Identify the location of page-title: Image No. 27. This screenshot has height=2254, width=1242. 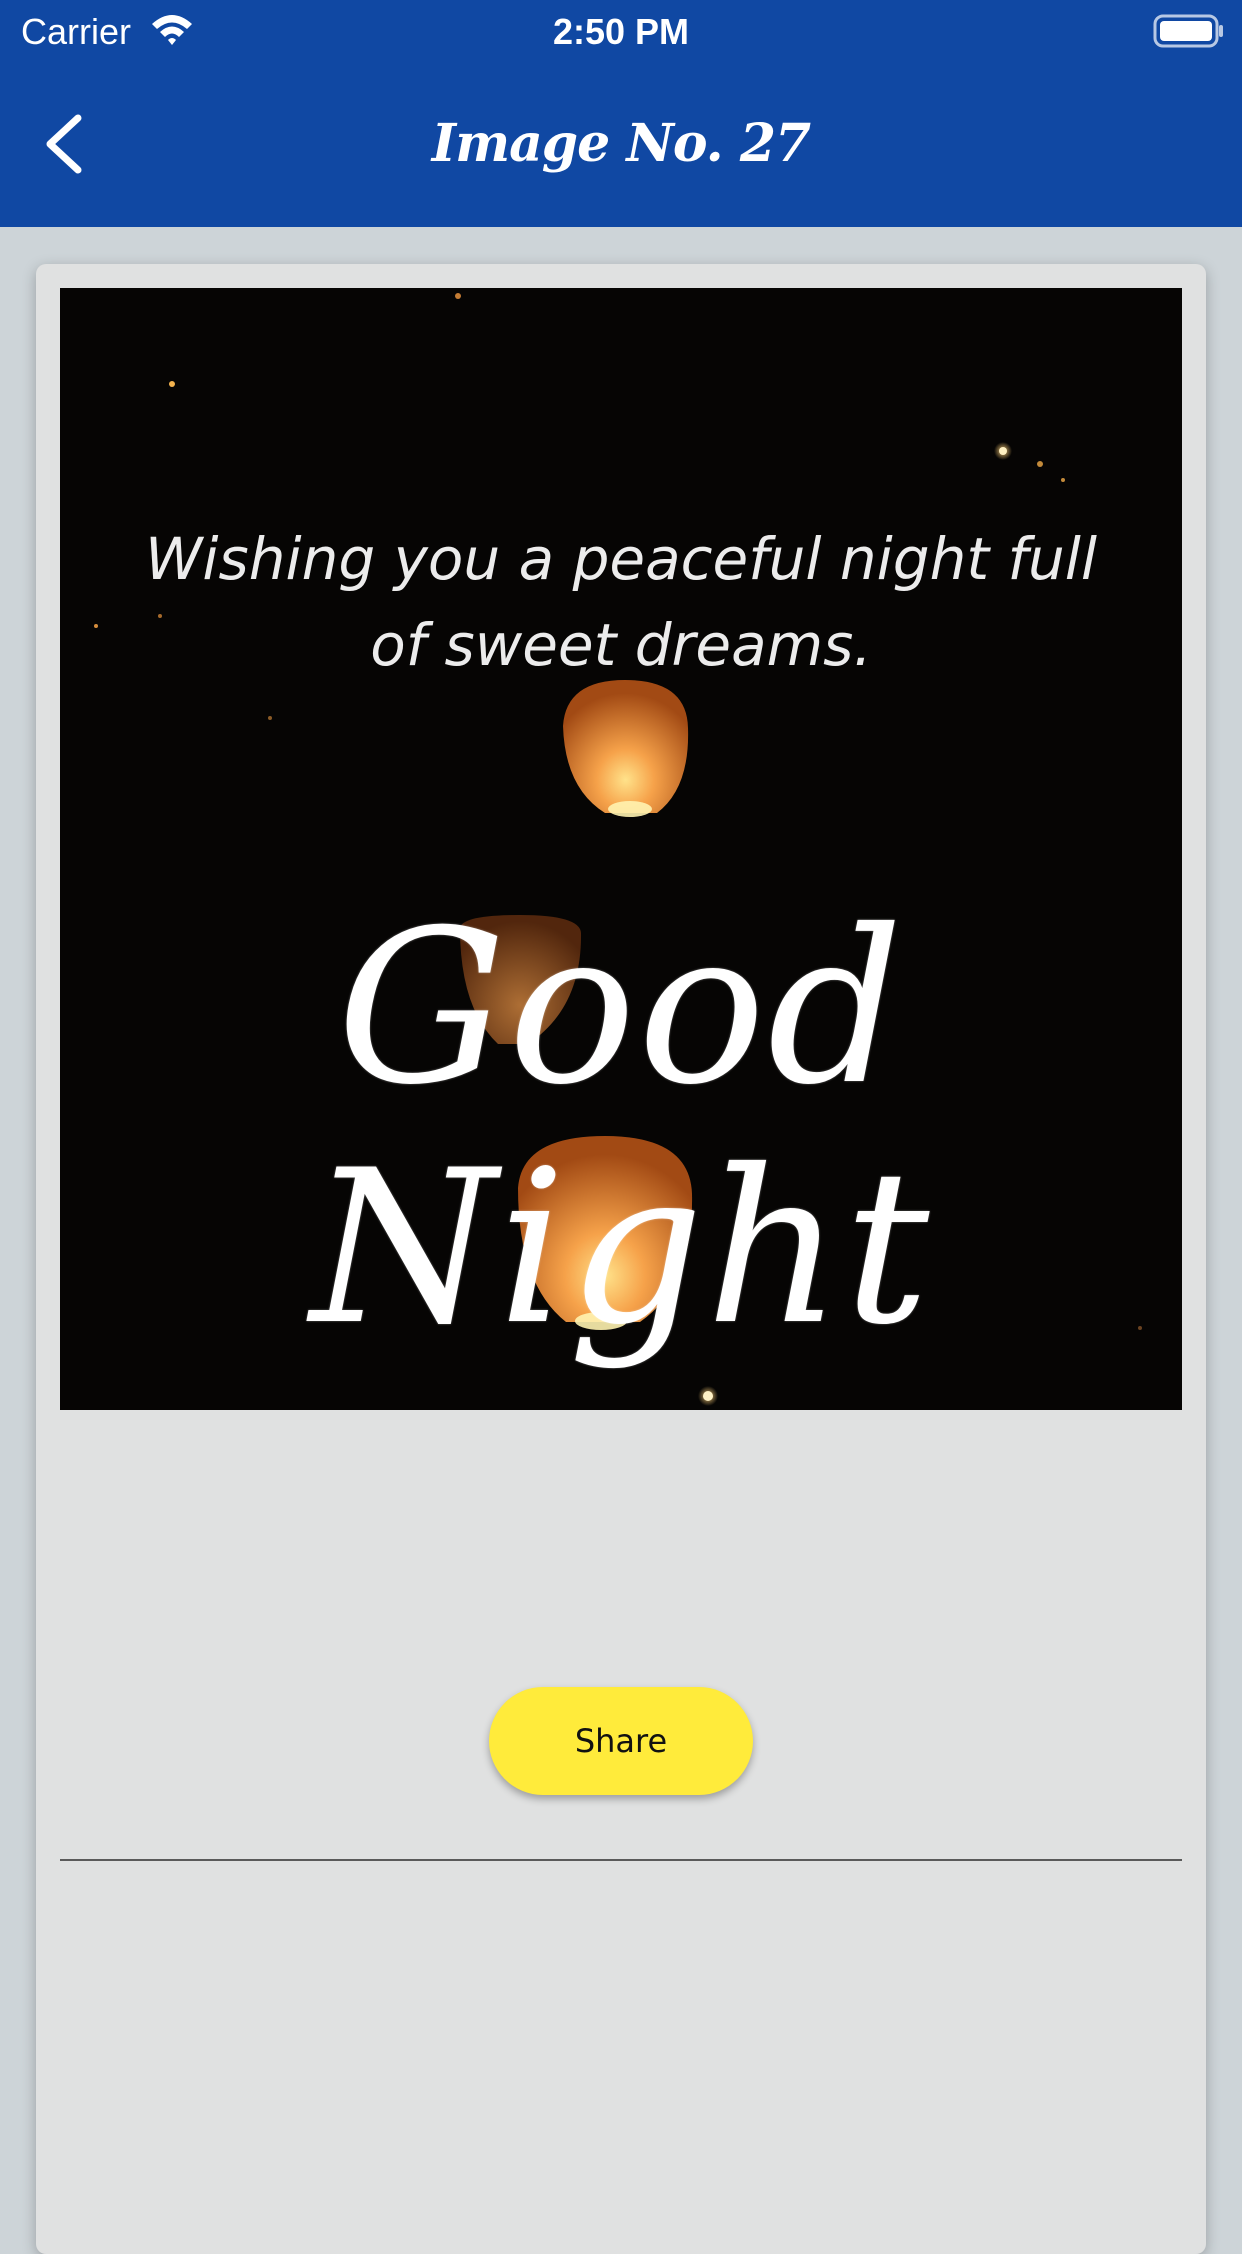
(621, 143).